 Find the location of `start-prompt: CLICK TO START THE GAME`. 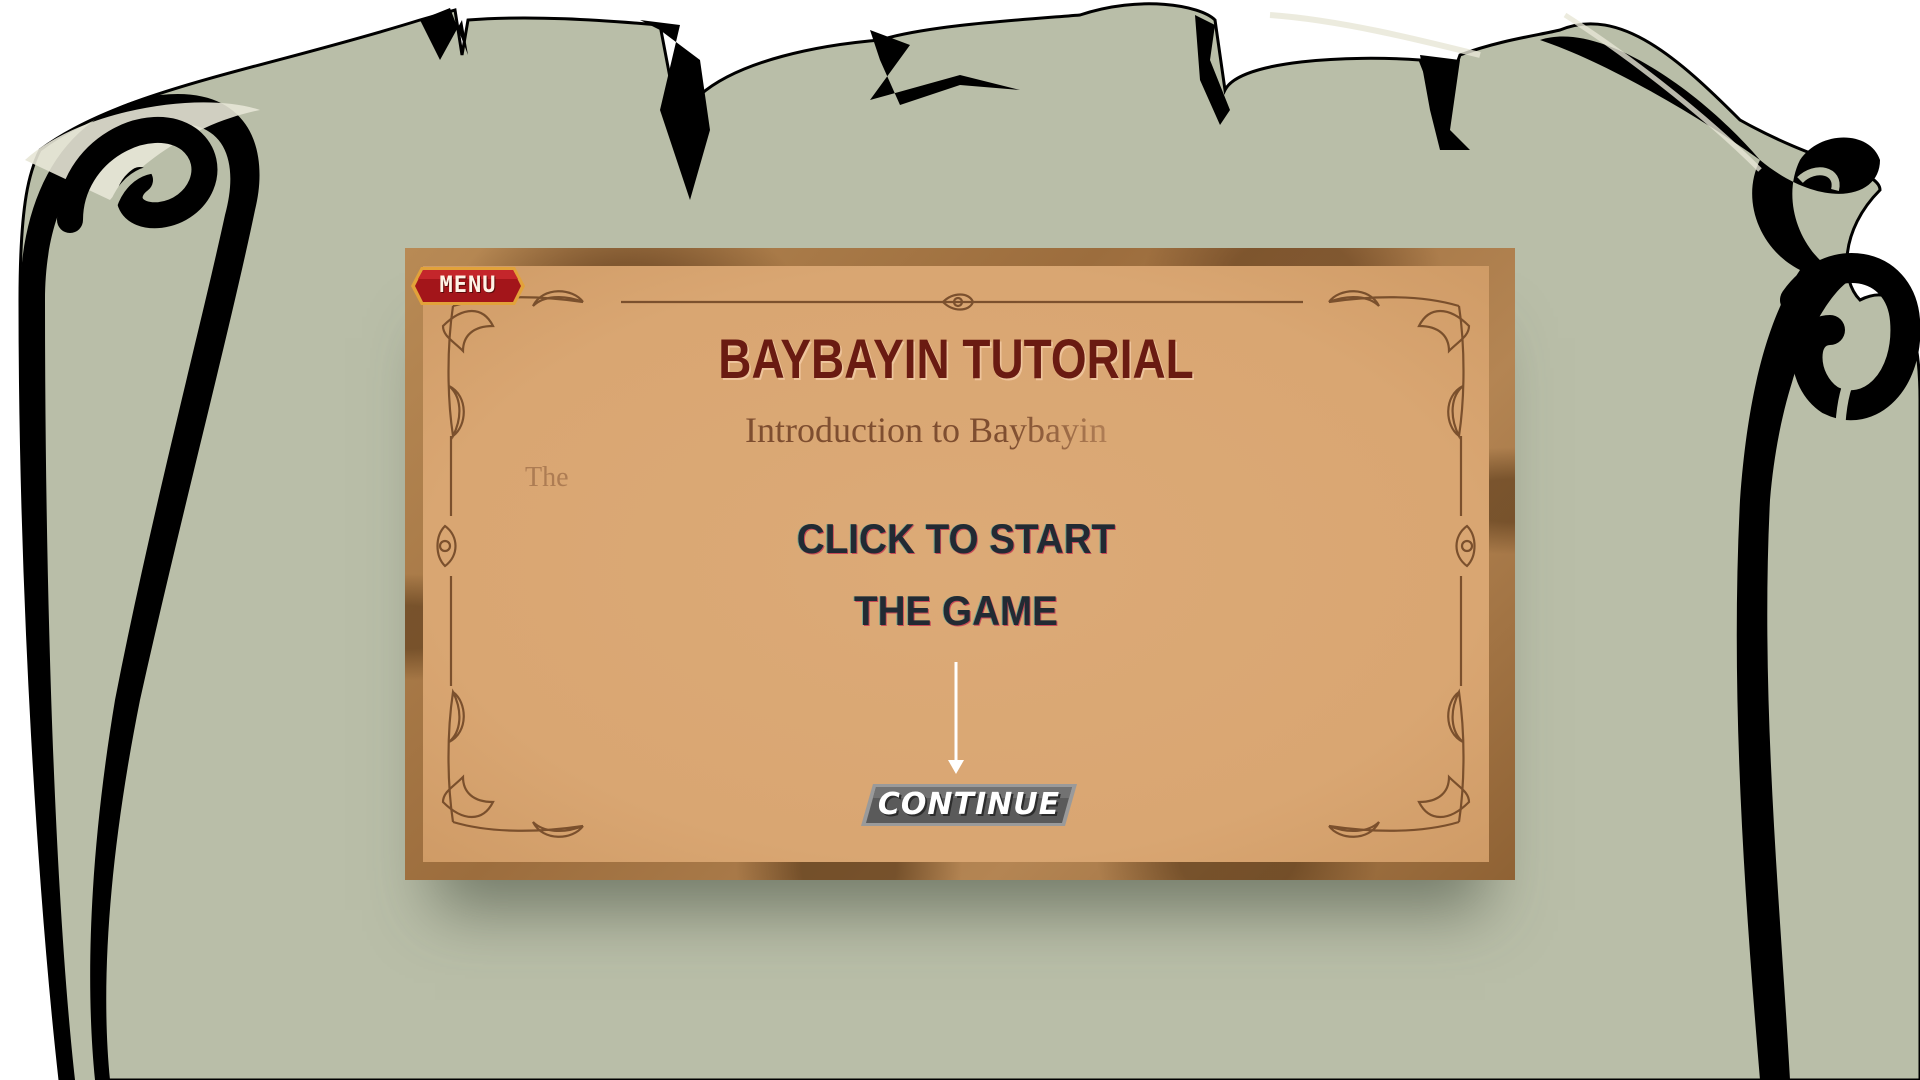

start-prompt: CLICK TO START THE GAME is located at coordinates (956, 575).